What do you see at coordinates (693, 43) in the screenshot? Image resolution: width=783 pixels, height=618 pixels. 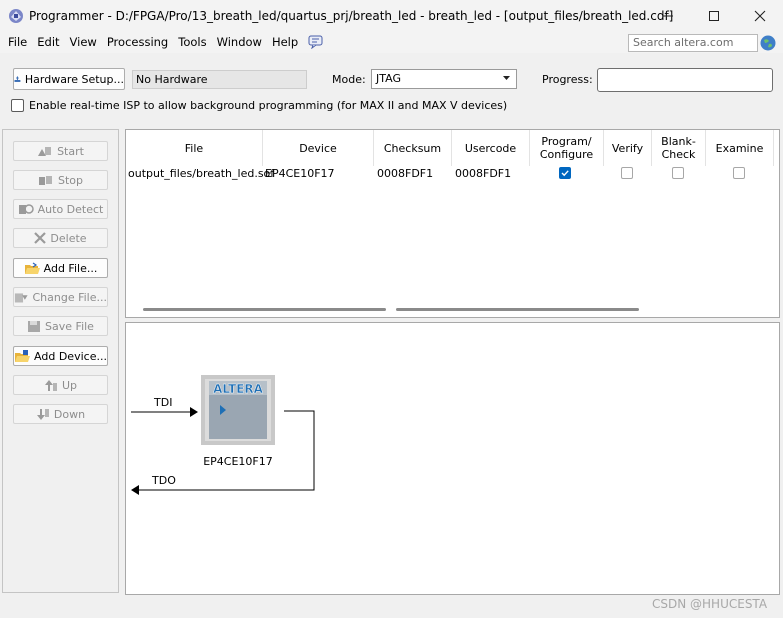 I see `search-input: Search altera.com` at bounding box center [693, 43].